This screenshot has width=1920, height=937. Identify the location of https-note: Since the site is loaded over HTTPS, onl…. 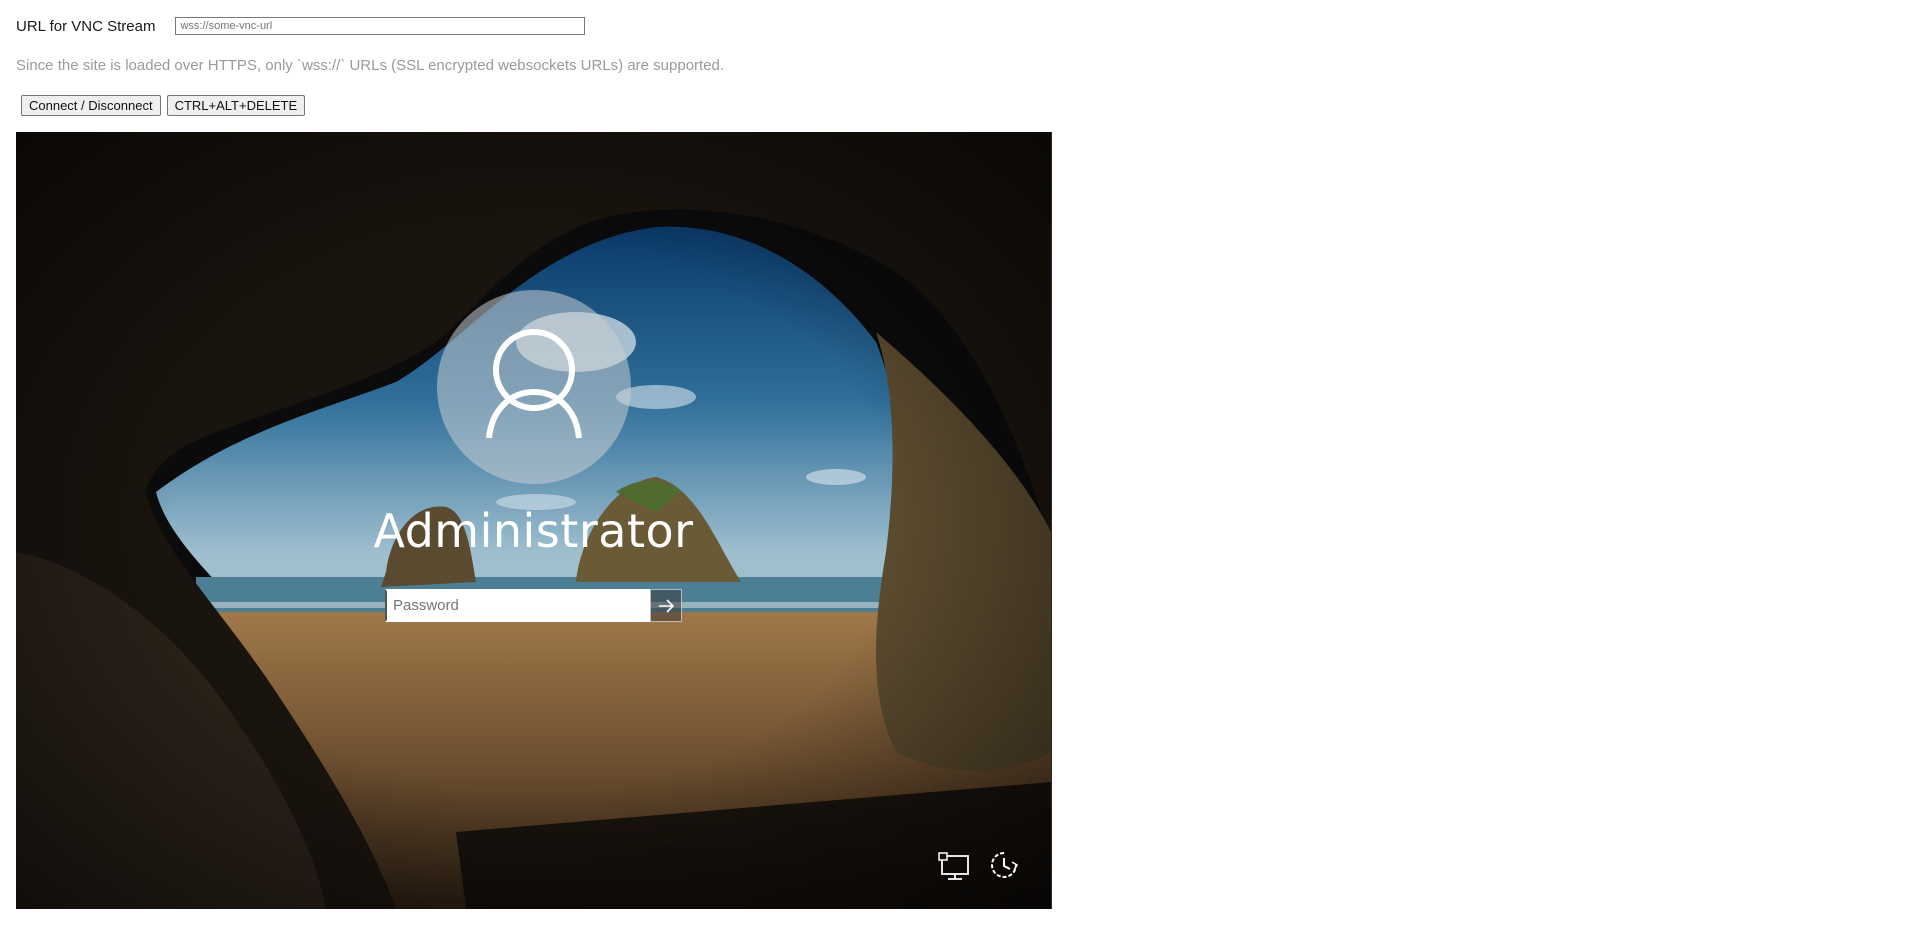
(370, 65).